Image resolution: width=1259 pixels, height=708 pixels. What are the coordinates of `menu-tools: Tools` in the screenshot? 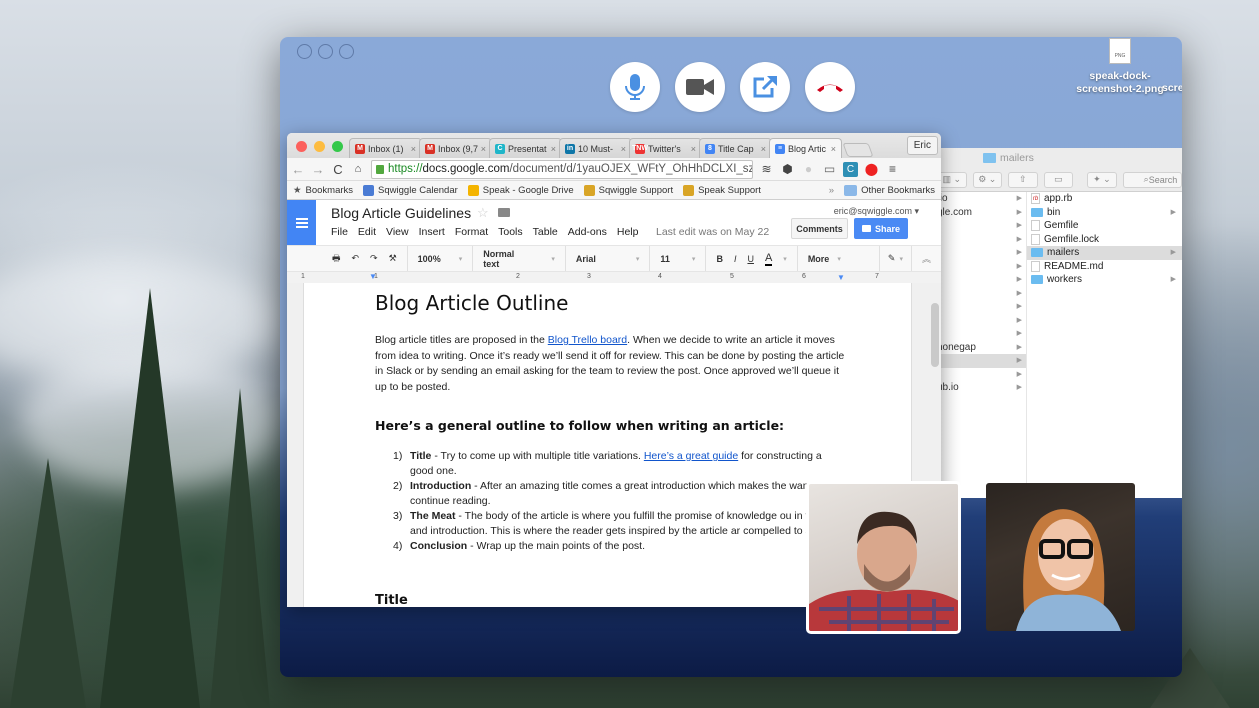 It's located at (510, 232).